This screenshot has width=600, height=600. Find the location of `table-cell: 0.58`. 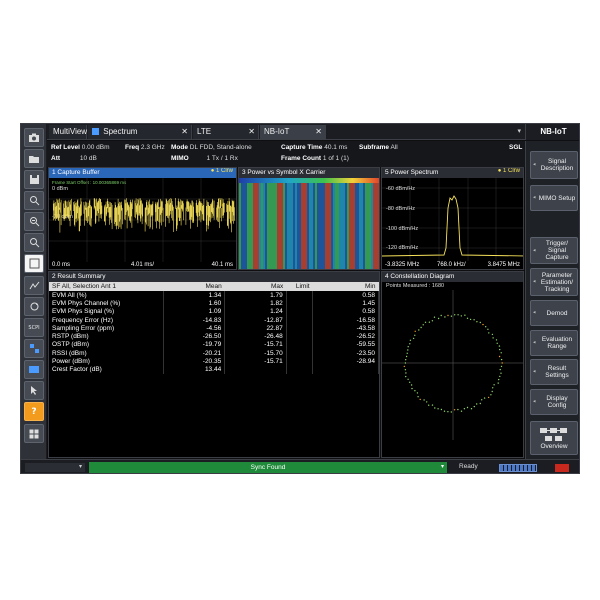

table-cell: 0.58 is located at coordinates (345, 295).